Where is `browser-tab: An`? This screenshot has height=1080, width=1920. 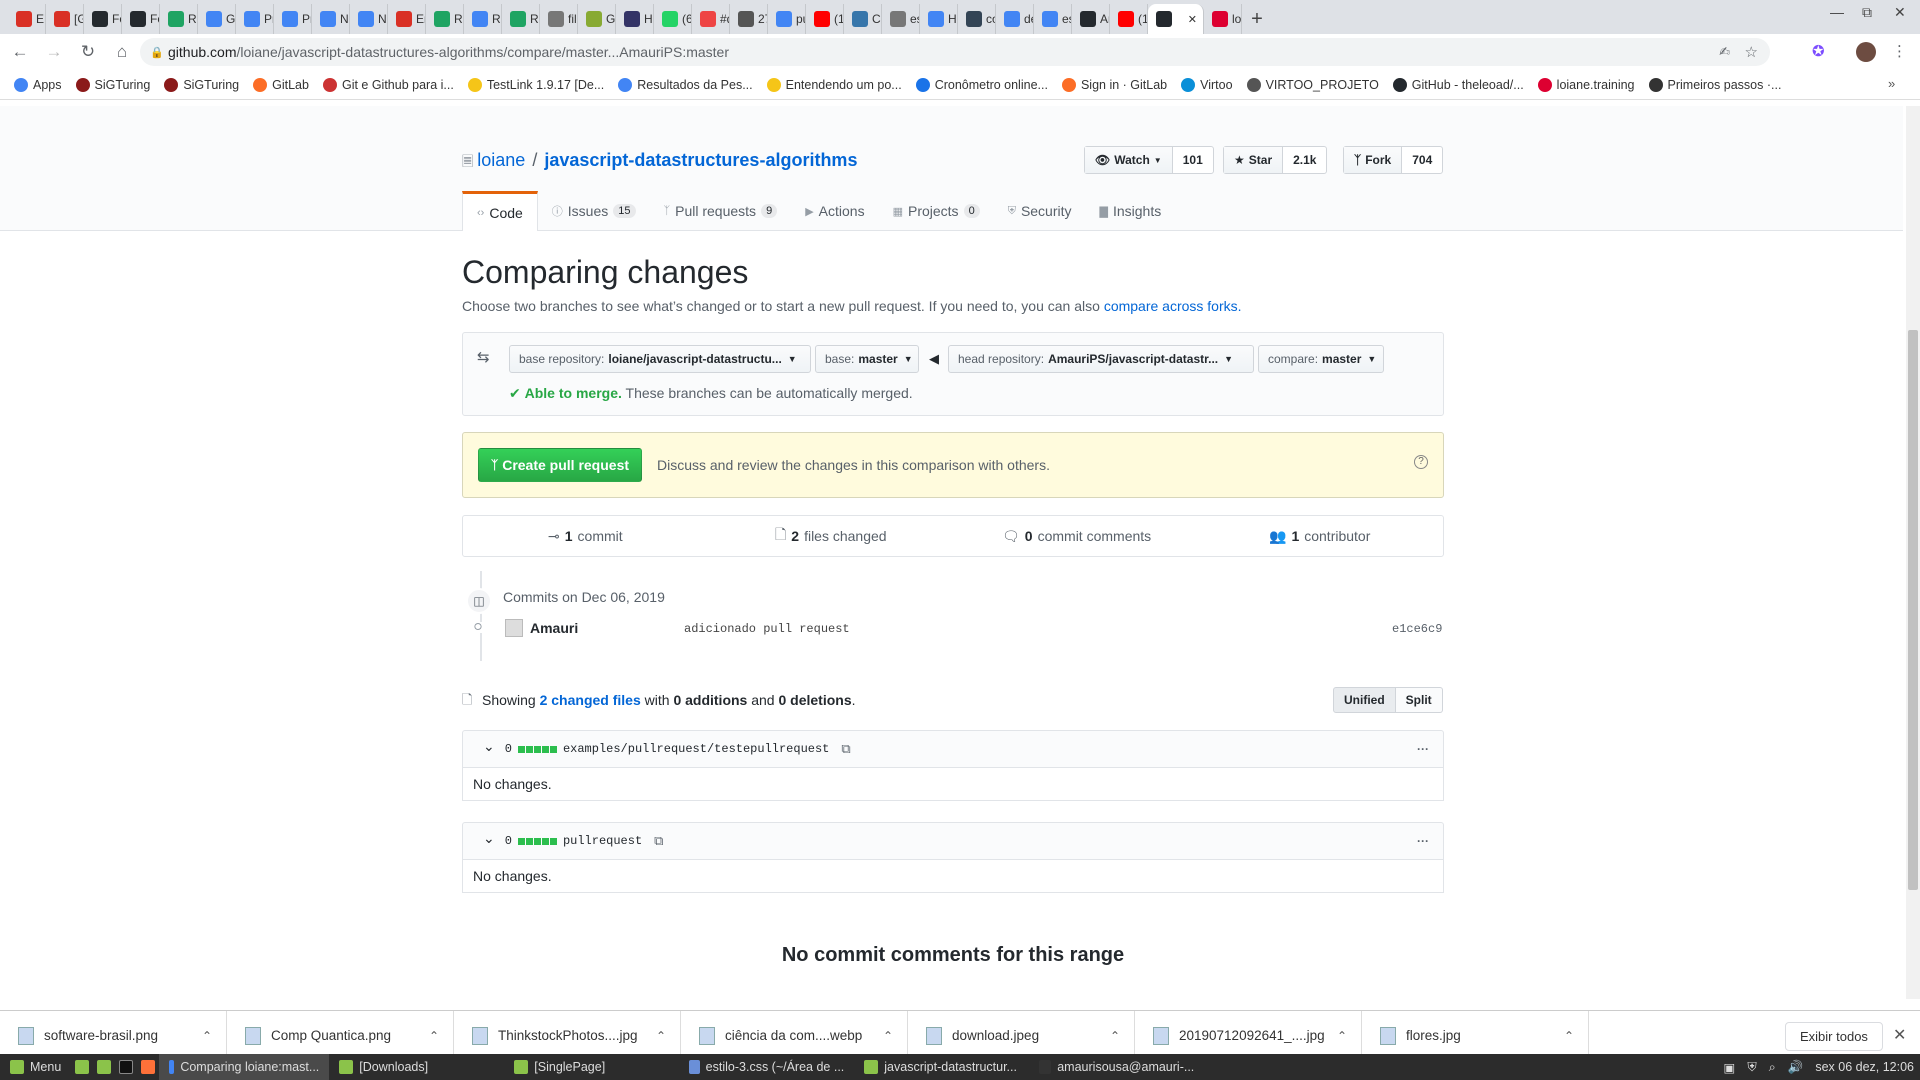
browser-tab: An is located at coordinates (1091, 19).